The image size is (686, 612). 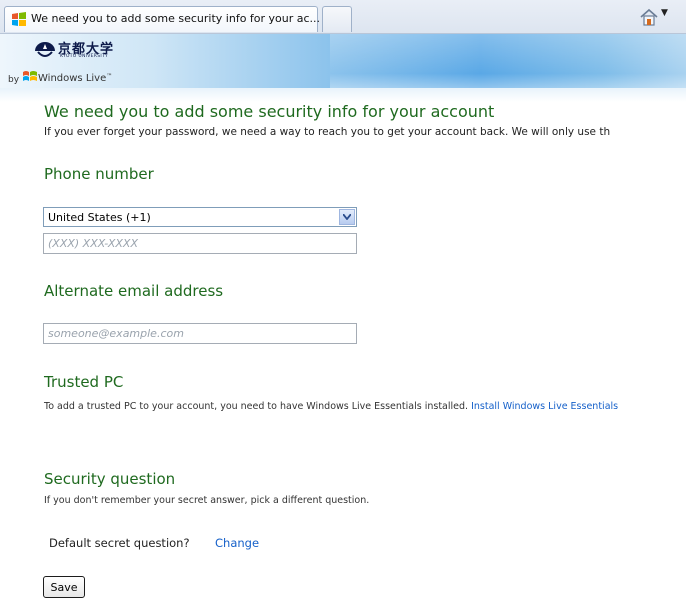 What do you see at coordinates (99, 217) in the screenshot?
I see `country-code-value: United States (+1)` at bounding box center [99, 217].